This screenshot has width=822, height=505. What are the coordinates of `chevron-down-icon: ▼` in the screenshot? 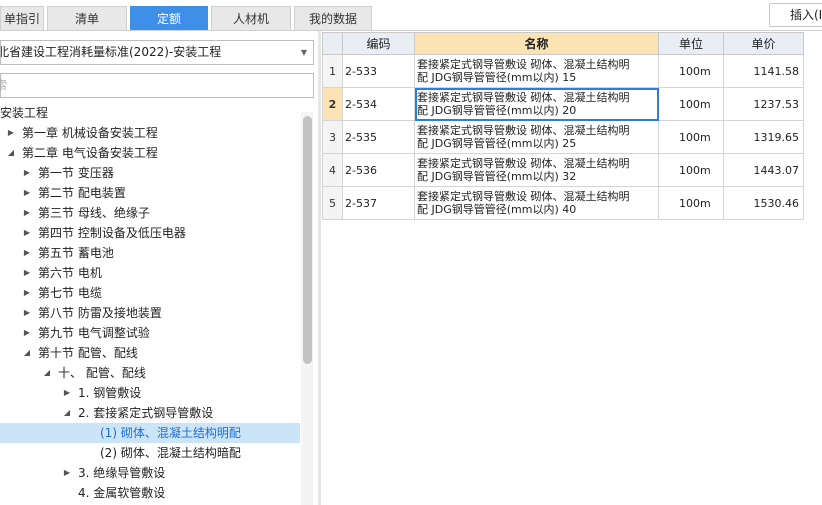 It's located at (303, 52).